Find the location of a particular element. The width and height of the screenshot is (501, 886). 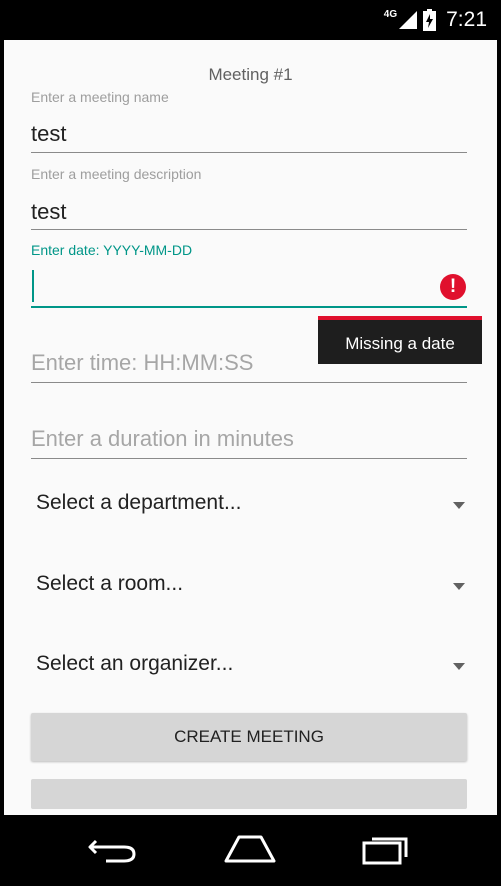

battery-icon is located at coordinates (430, 20).